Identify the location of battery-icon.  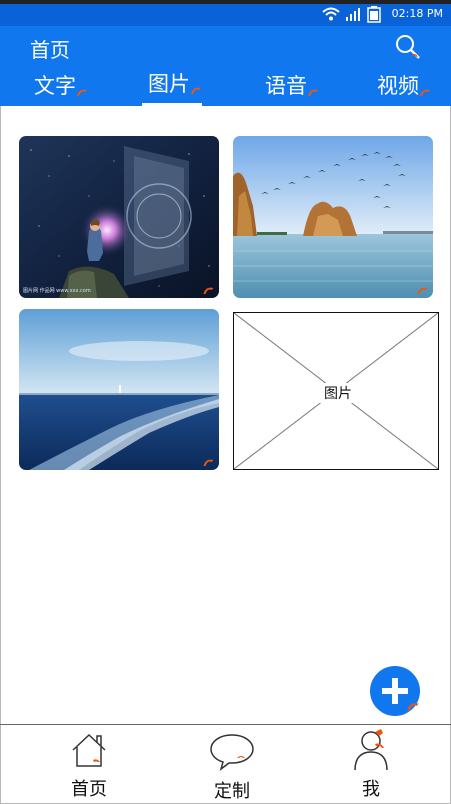
(374, 14).